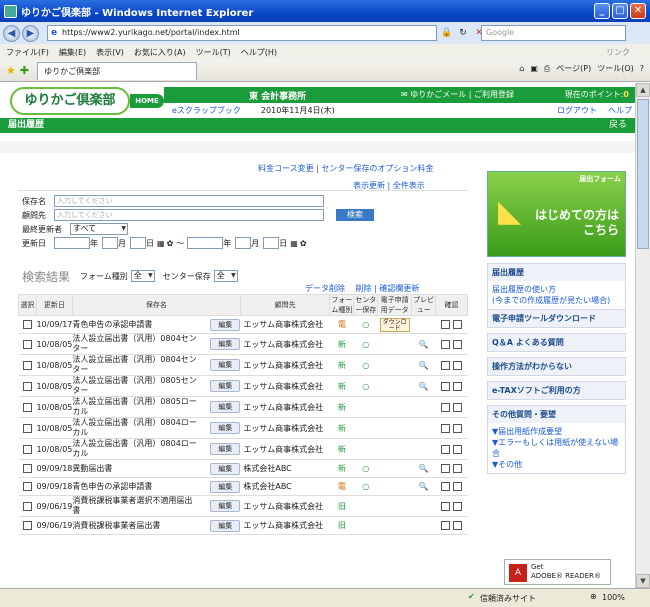  I want to click on register-link: ご利用登録, so click(494, 94).